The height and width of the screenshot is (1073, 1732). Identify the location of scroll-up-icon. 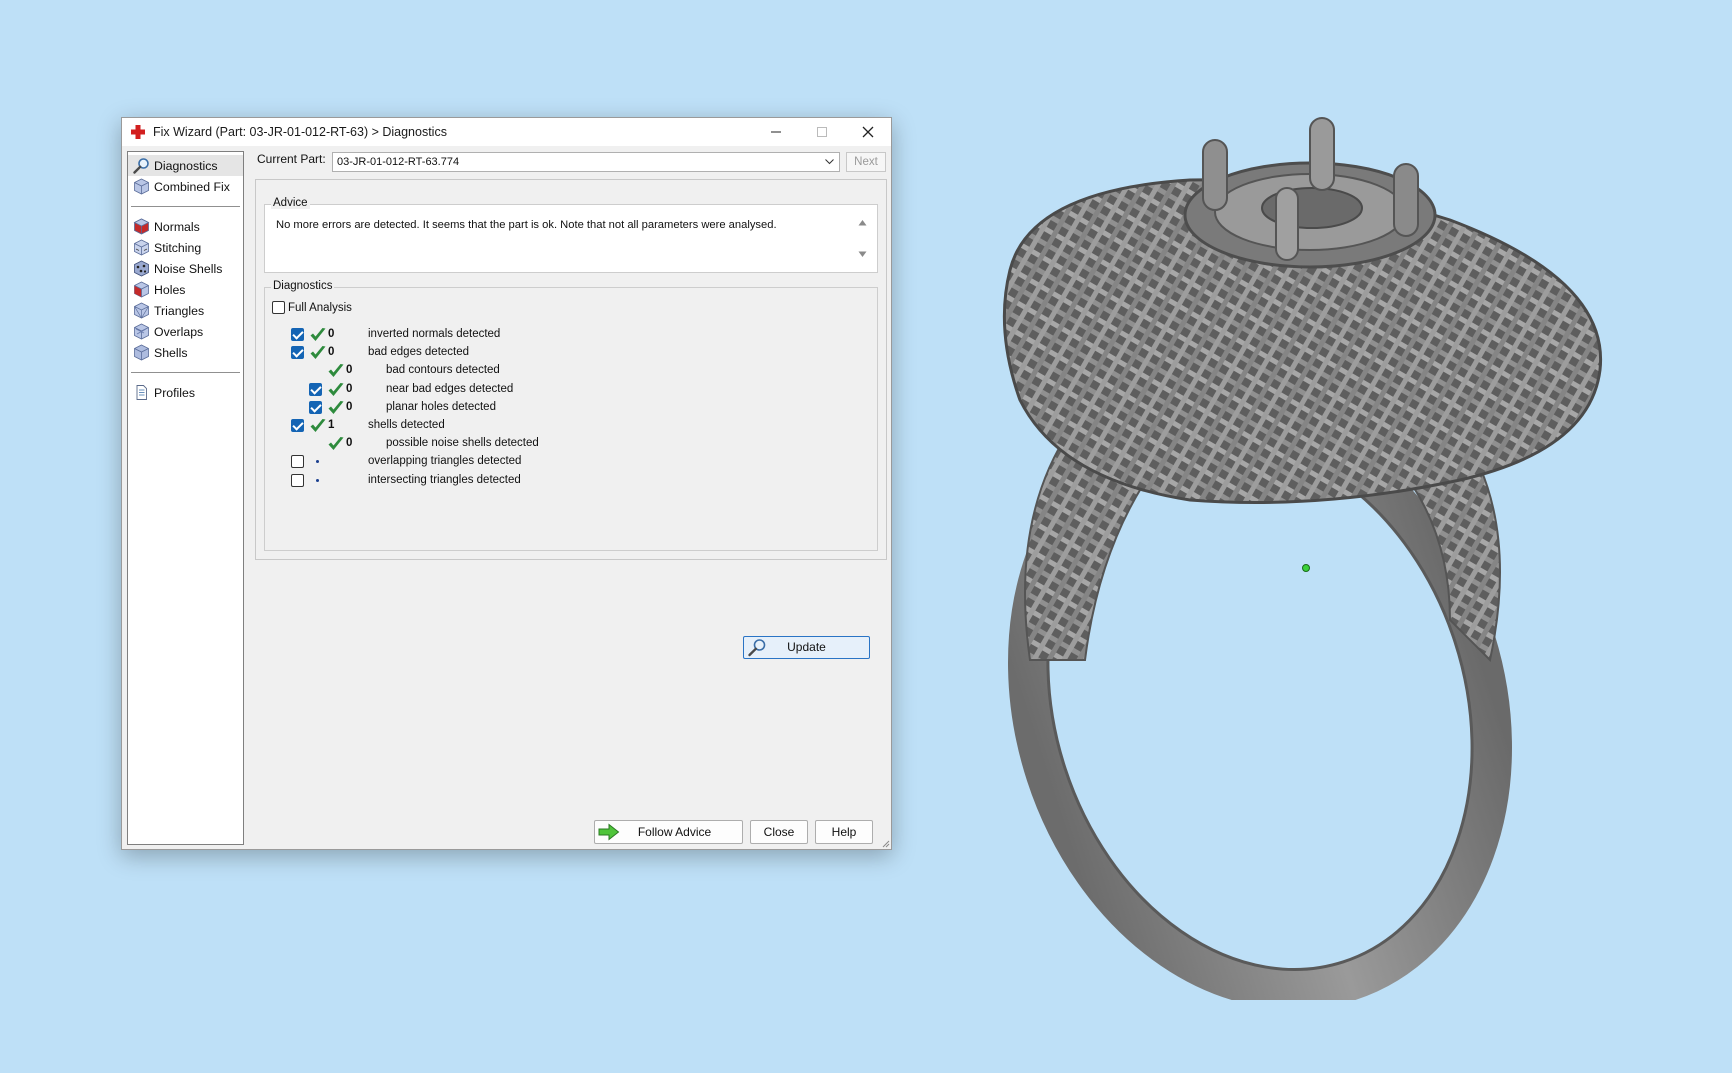
(862, 222).